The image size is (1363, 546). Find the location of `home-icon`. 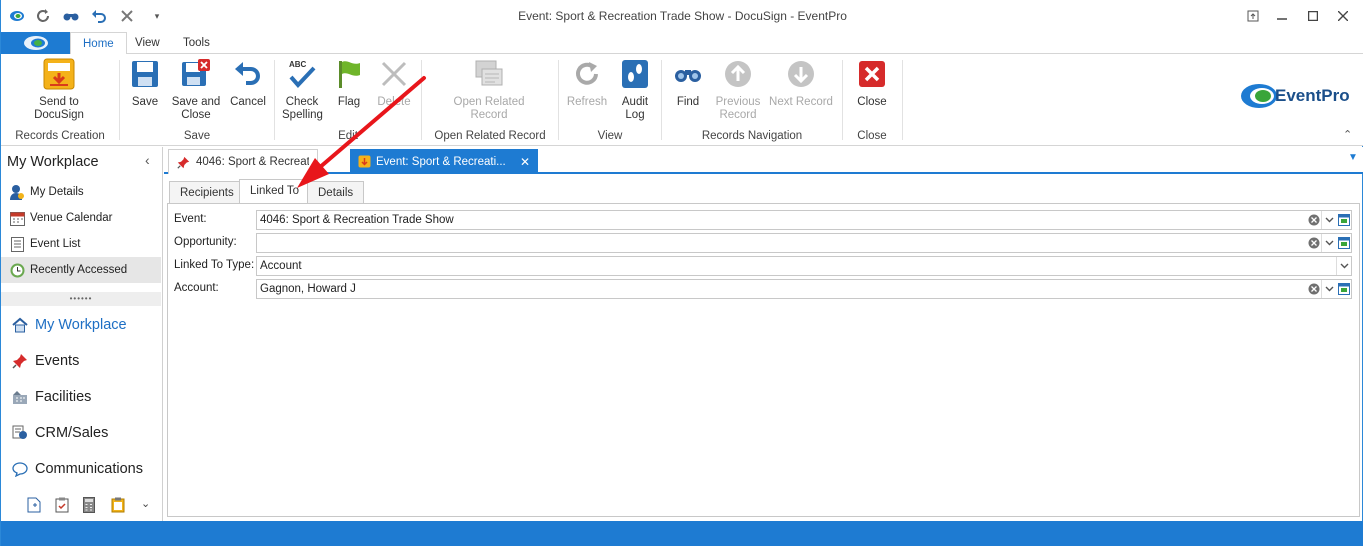

home-icon is located at coordinates (20, 325).